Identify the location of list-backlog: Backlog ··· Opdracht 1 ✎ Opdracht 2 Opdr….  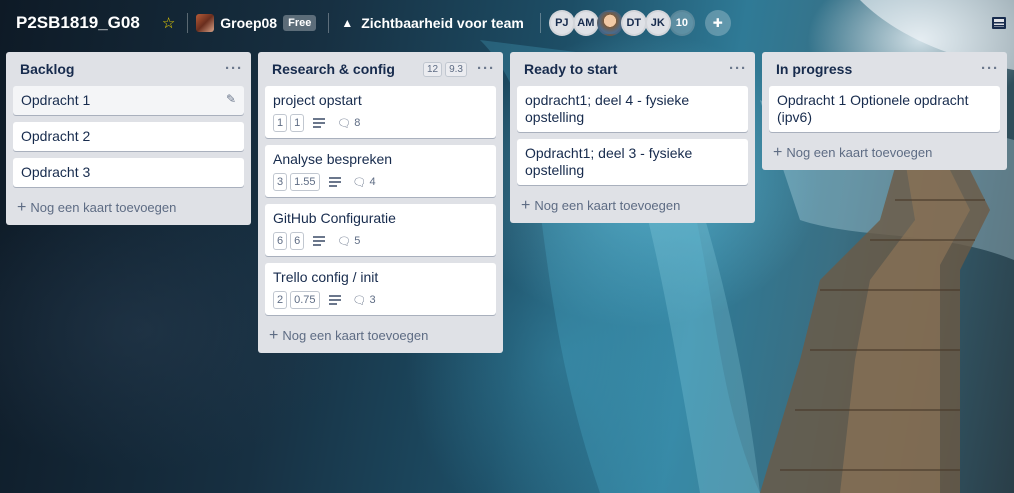
(128, 138).